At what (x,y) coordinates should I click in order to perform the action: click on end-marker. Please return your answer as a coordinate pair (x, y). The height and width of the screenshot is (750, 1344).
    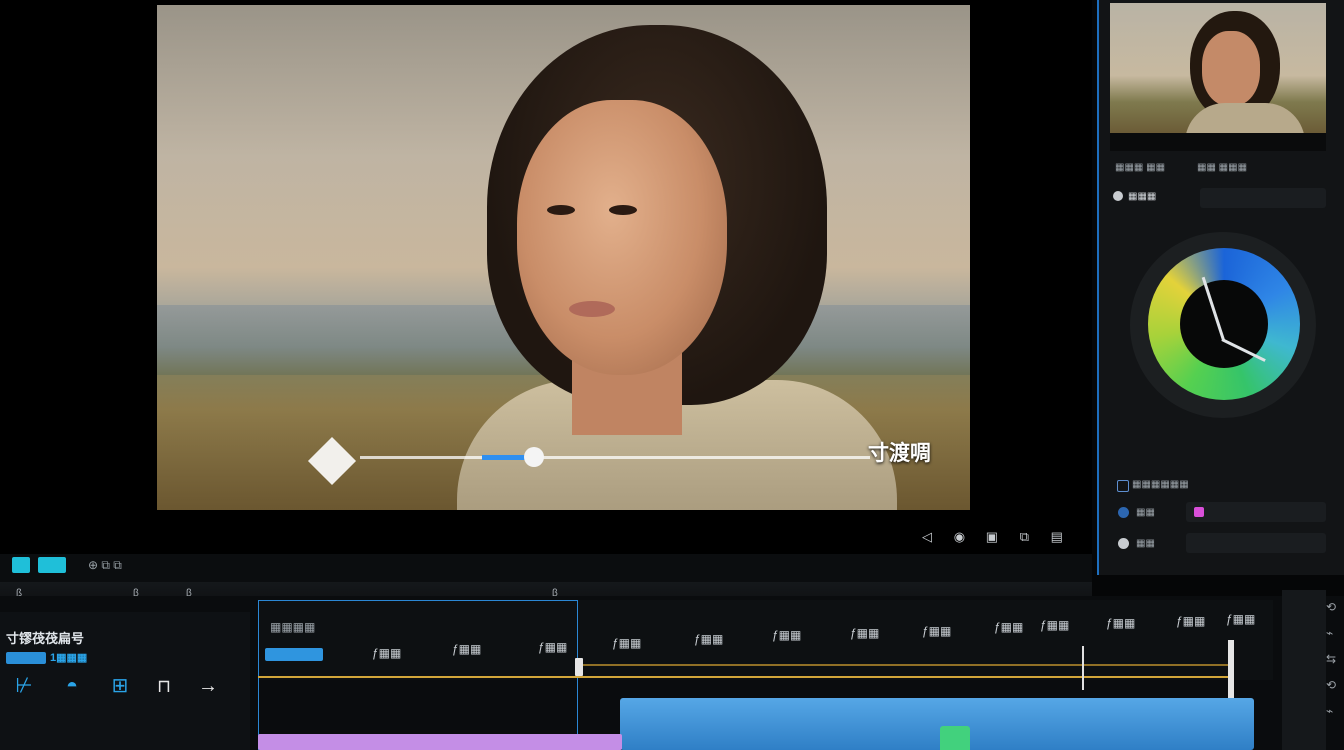
    Looking at the image, I should click on (1231, 669).